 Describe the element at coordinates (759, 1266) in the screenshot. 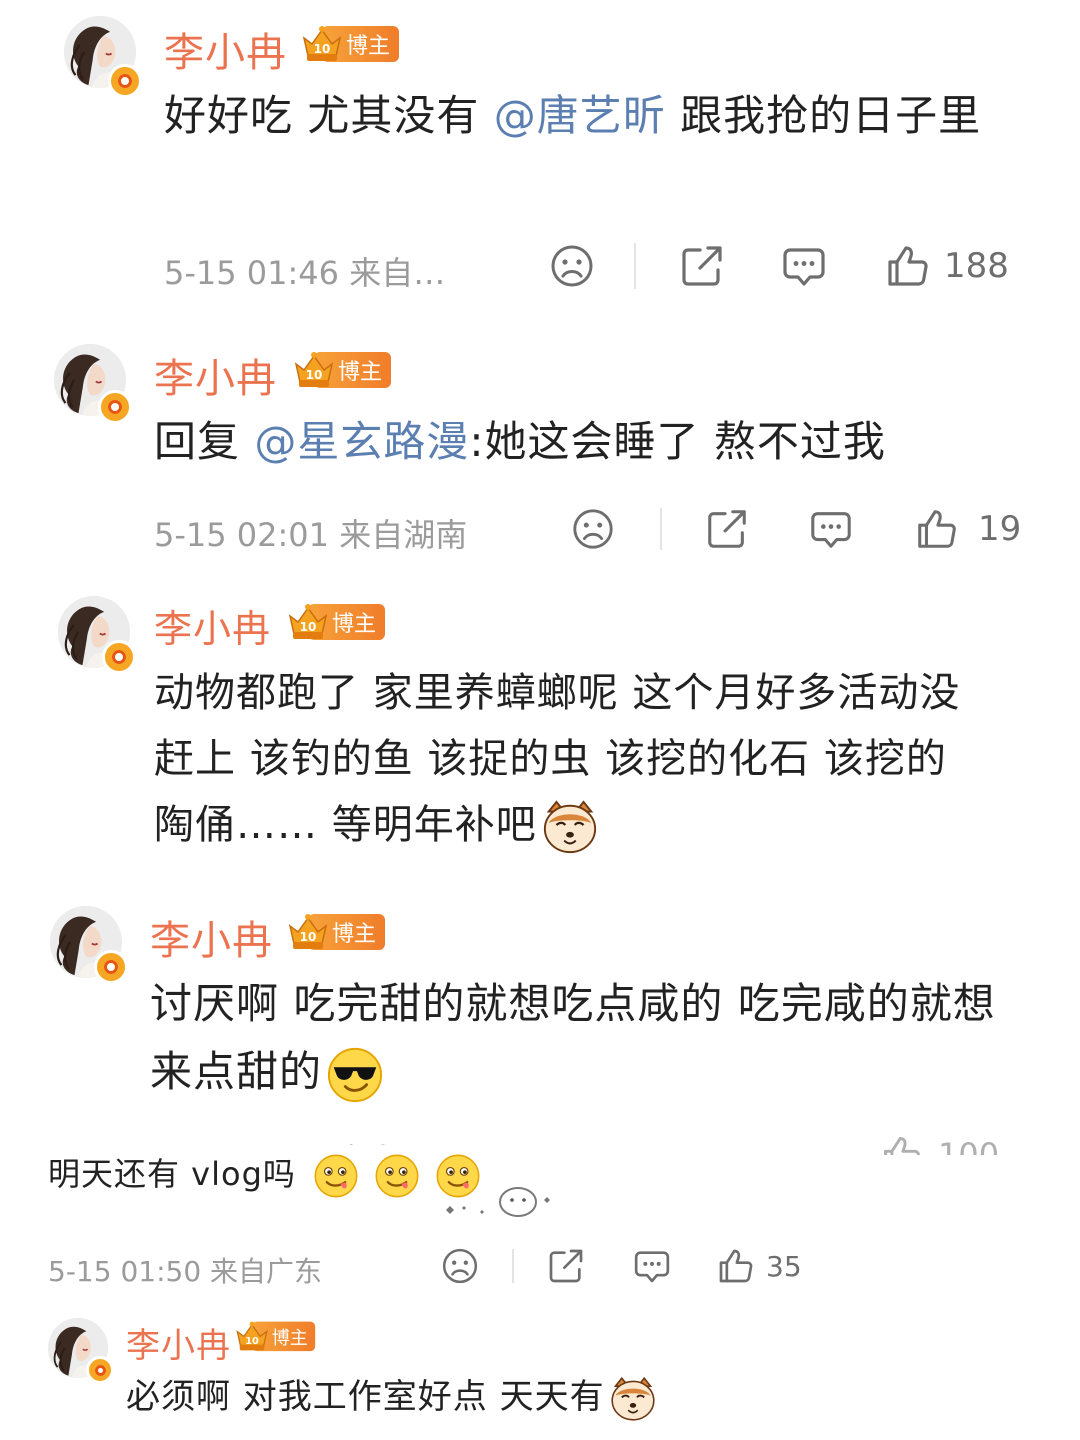

I see `like-button: 35` at that location.